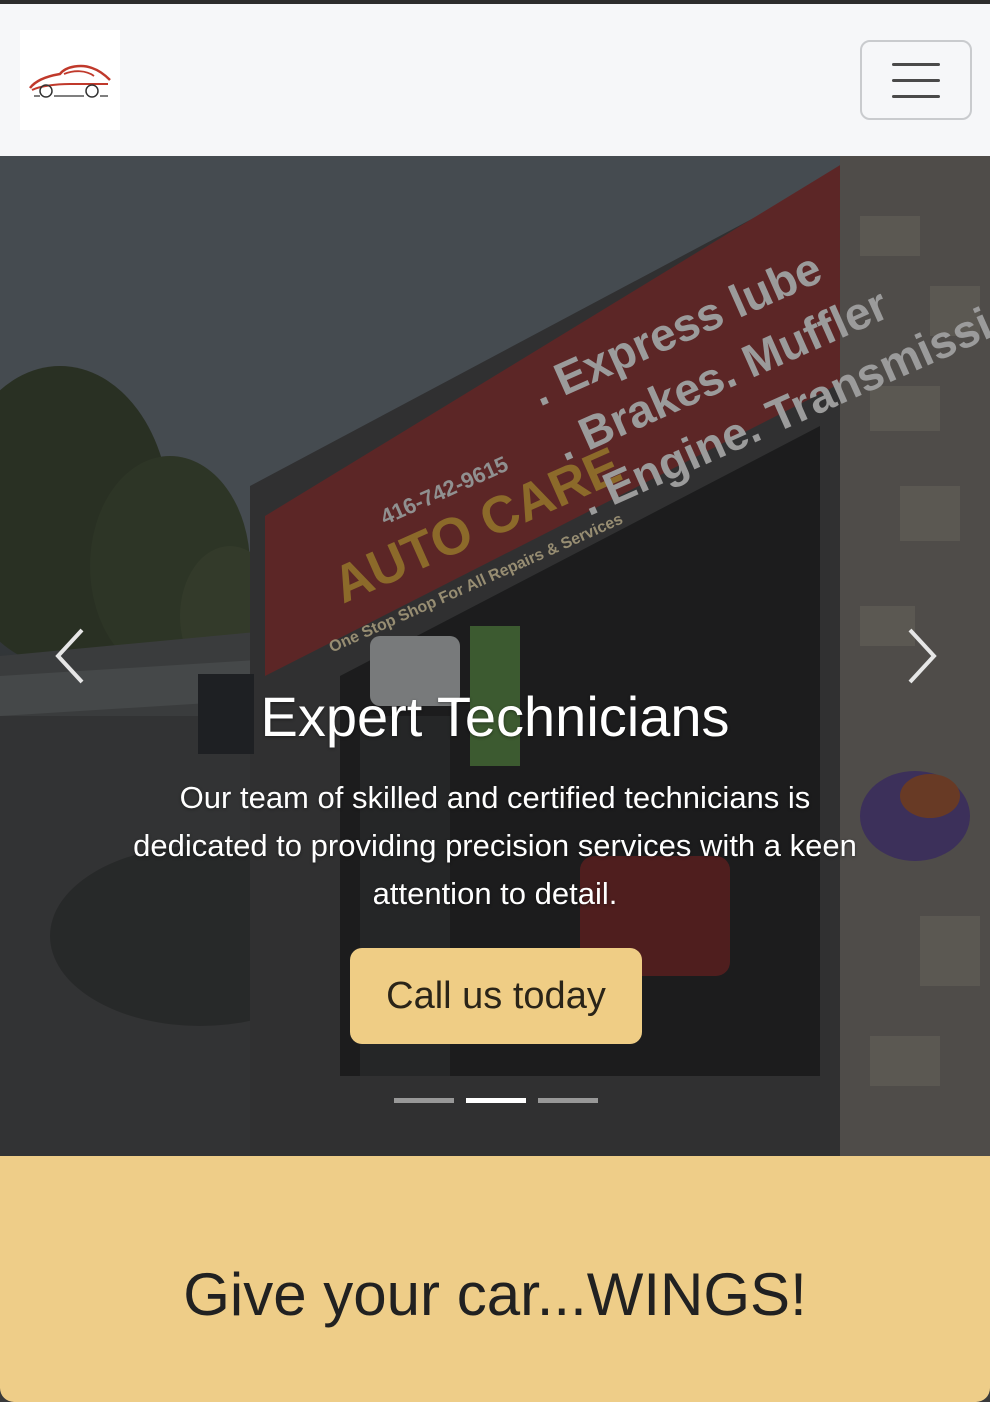 The image size is (990, 1402). What do you see at coordinates (495, 80) in the screenshot?
I see `navbar` at bounding box center [495, 80].